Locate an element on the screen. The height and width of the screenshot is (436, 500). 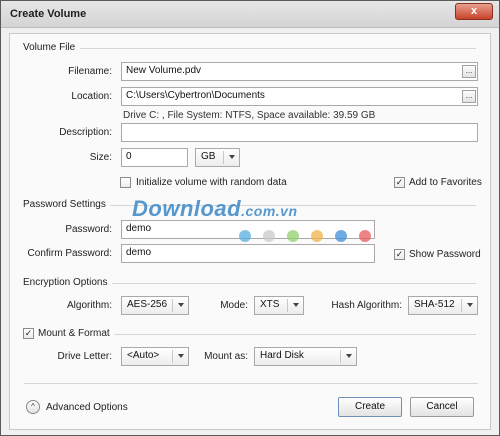
mode-dropdown: XTS is located at coordinates (279, 305).